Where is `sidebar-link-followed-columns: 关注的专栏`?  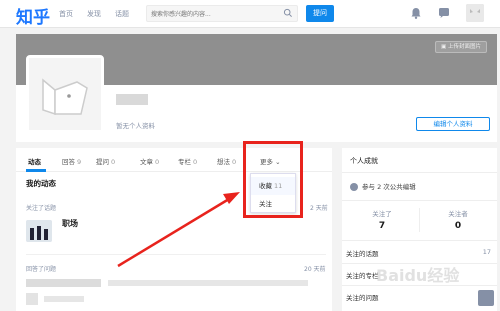 sidebar-link-followed-columns: 关注的专栏 is located at coordinates (362, 275).